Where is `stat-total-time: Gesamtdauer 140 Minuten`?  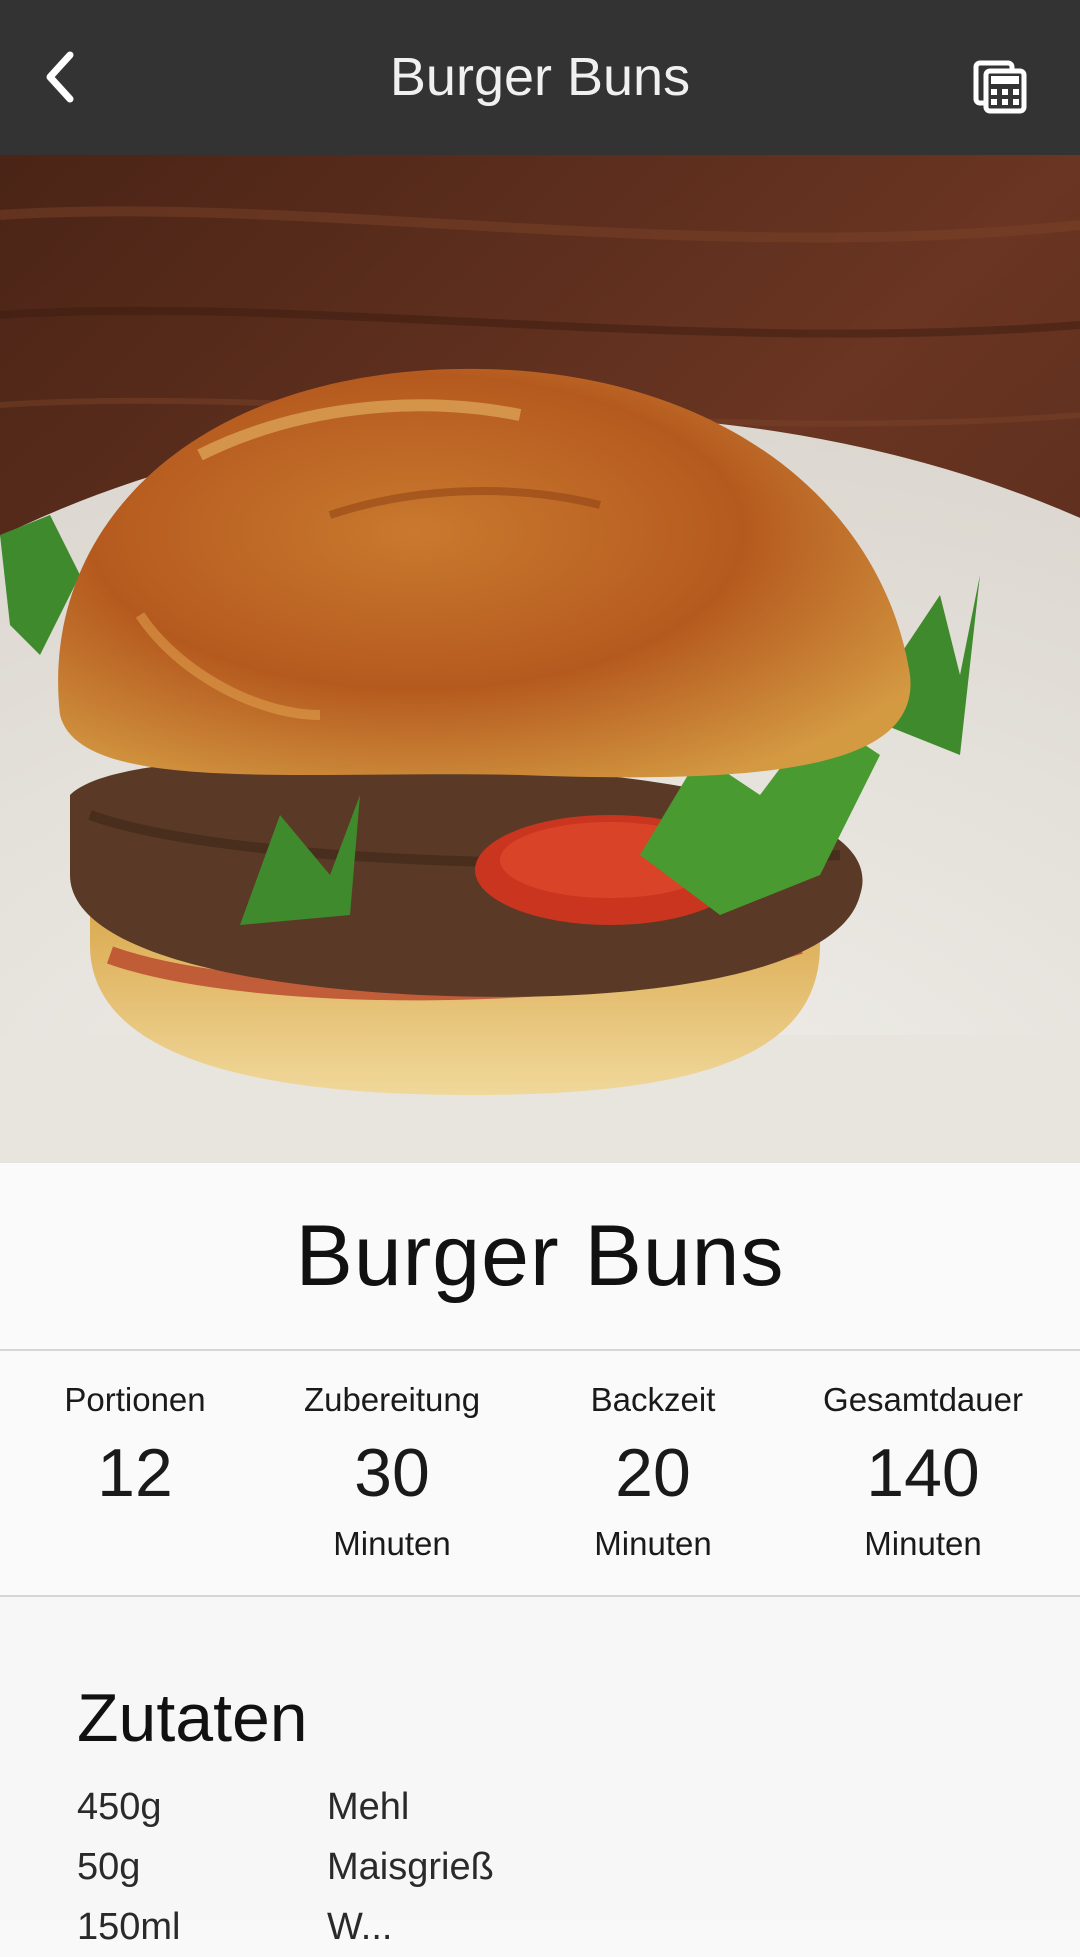
stat-total-time: Gesamtdauer 140 Minuten is located at coordinates (923, 1472).